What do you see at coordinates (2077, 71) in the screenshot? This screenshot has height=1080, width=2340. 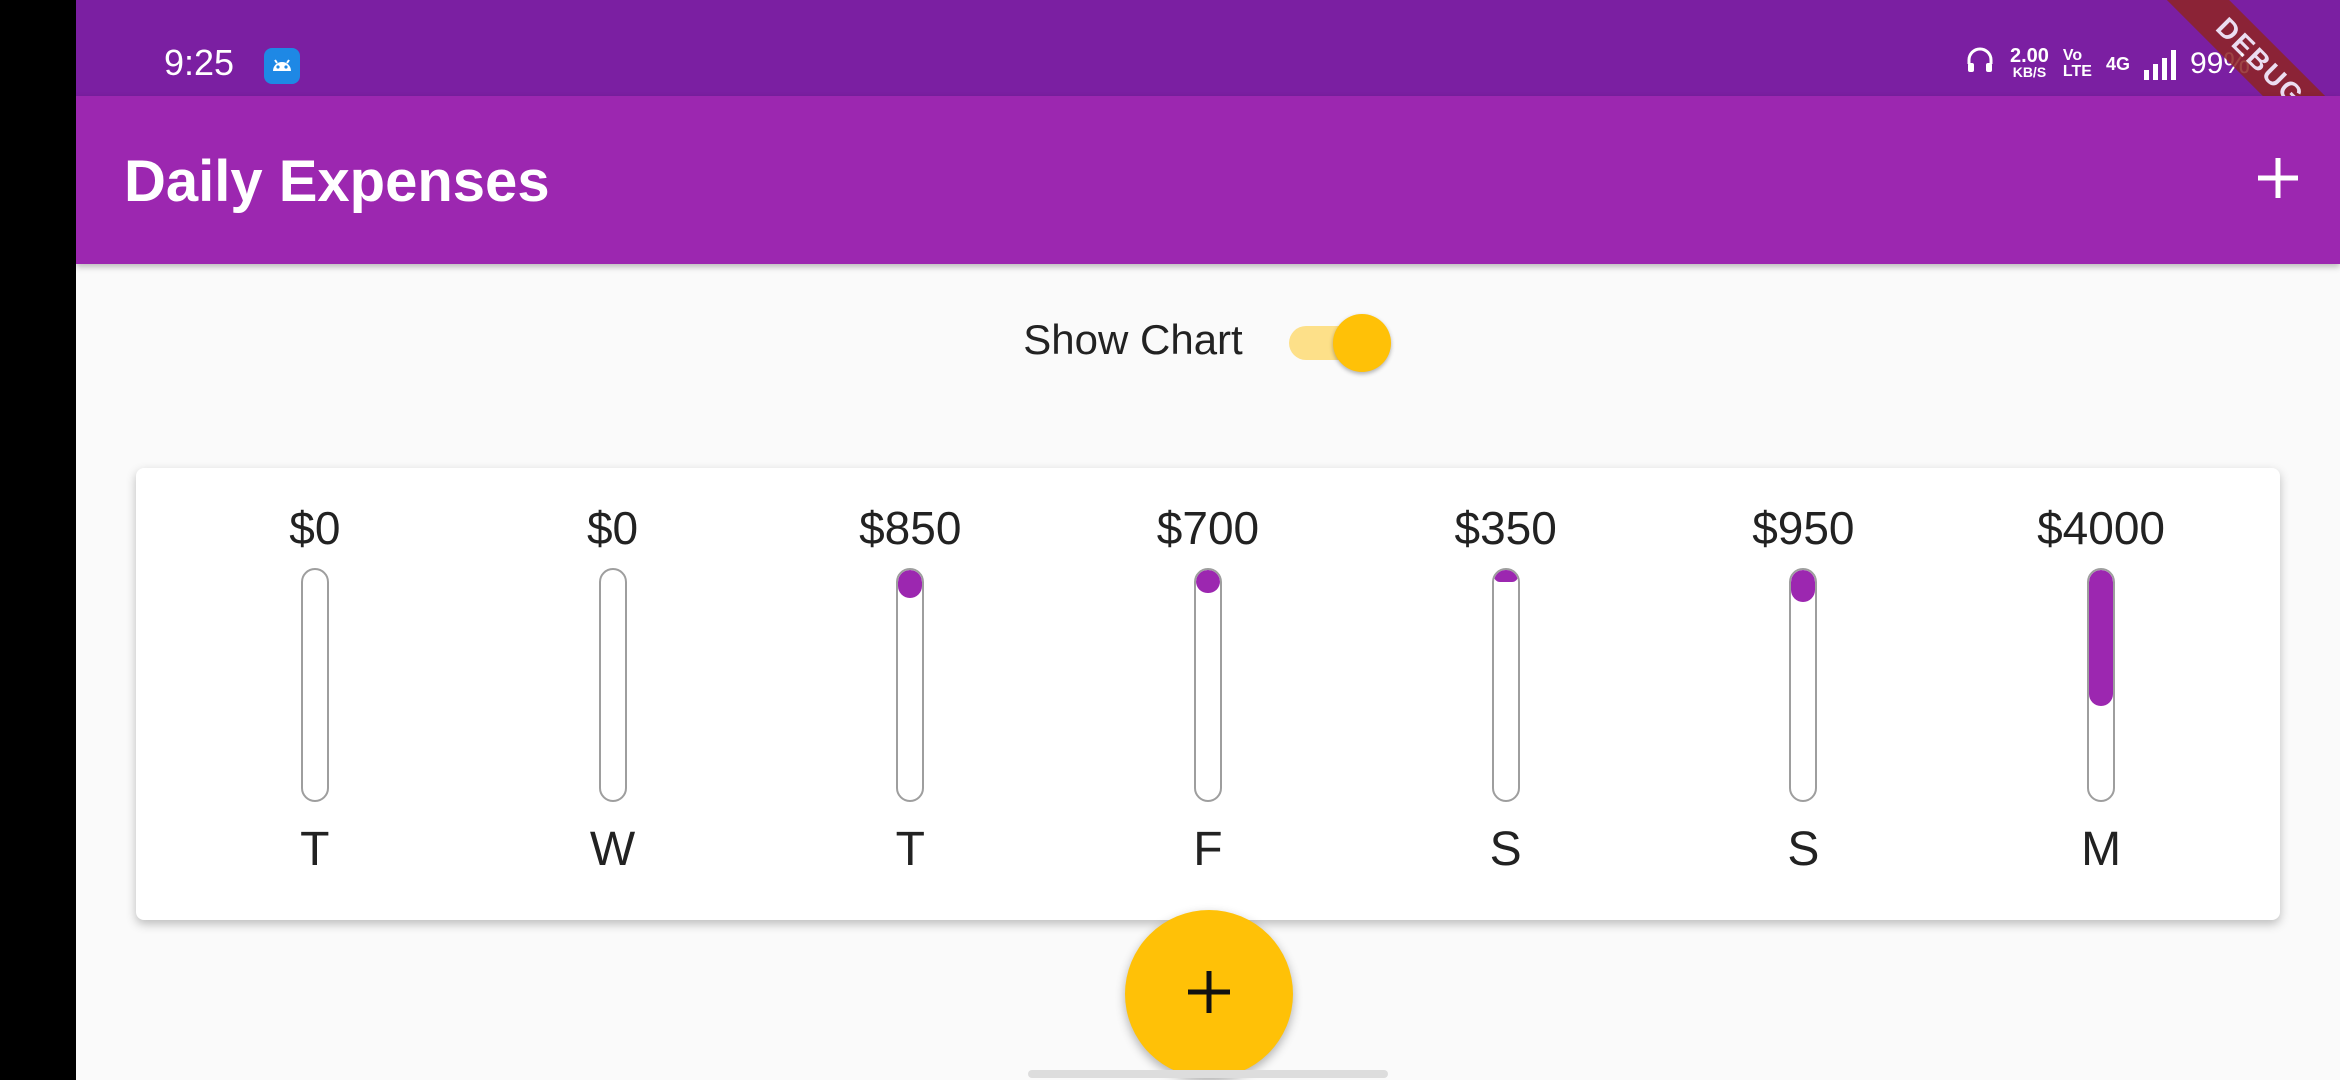 I see `volte-bottom: LTE` at bounding box center [2077, 71].